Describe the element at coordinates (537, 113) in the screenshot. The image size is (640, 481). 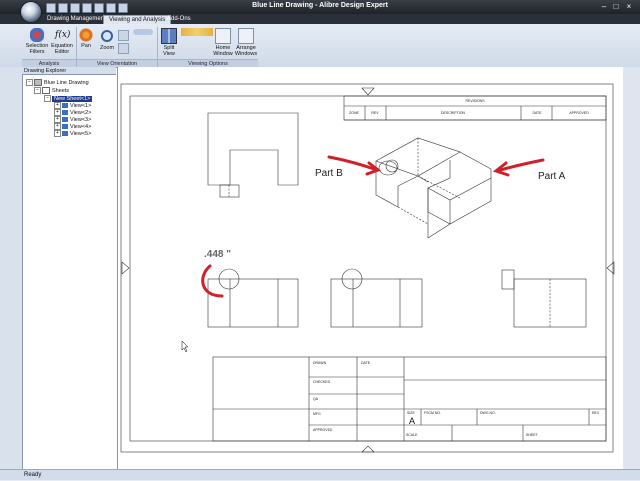
I see `rev-col-date: DATE` at that location.